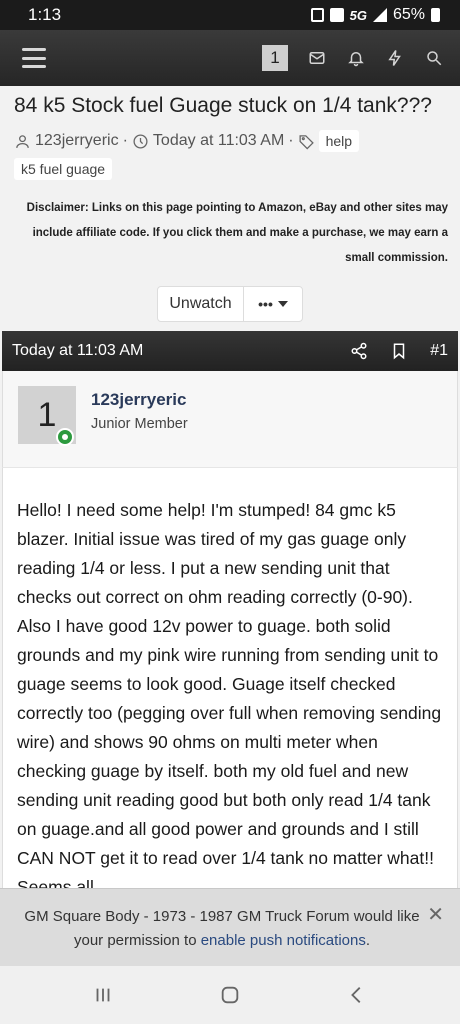  Describe the element at coordinates (434, 58) in the screenshot. I see `search-icon` at that location.